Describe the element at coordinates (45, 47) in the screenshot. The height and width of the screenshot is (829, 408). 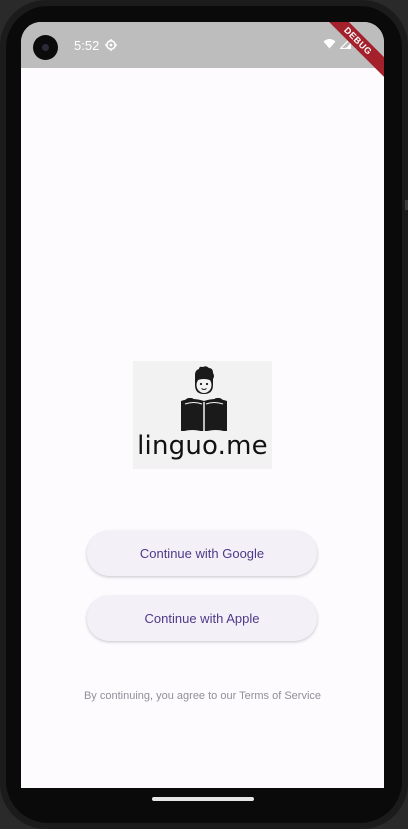
I see `camera-icon` at that location.